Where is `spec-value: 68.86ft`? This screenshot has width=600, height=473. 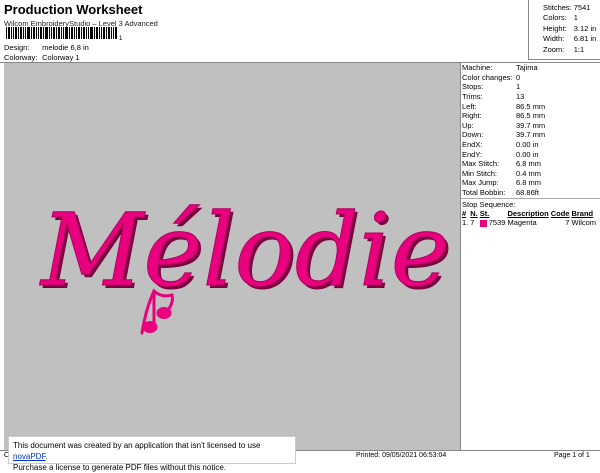
spec-value: 68.86ft is located at coordinates (527, 193).